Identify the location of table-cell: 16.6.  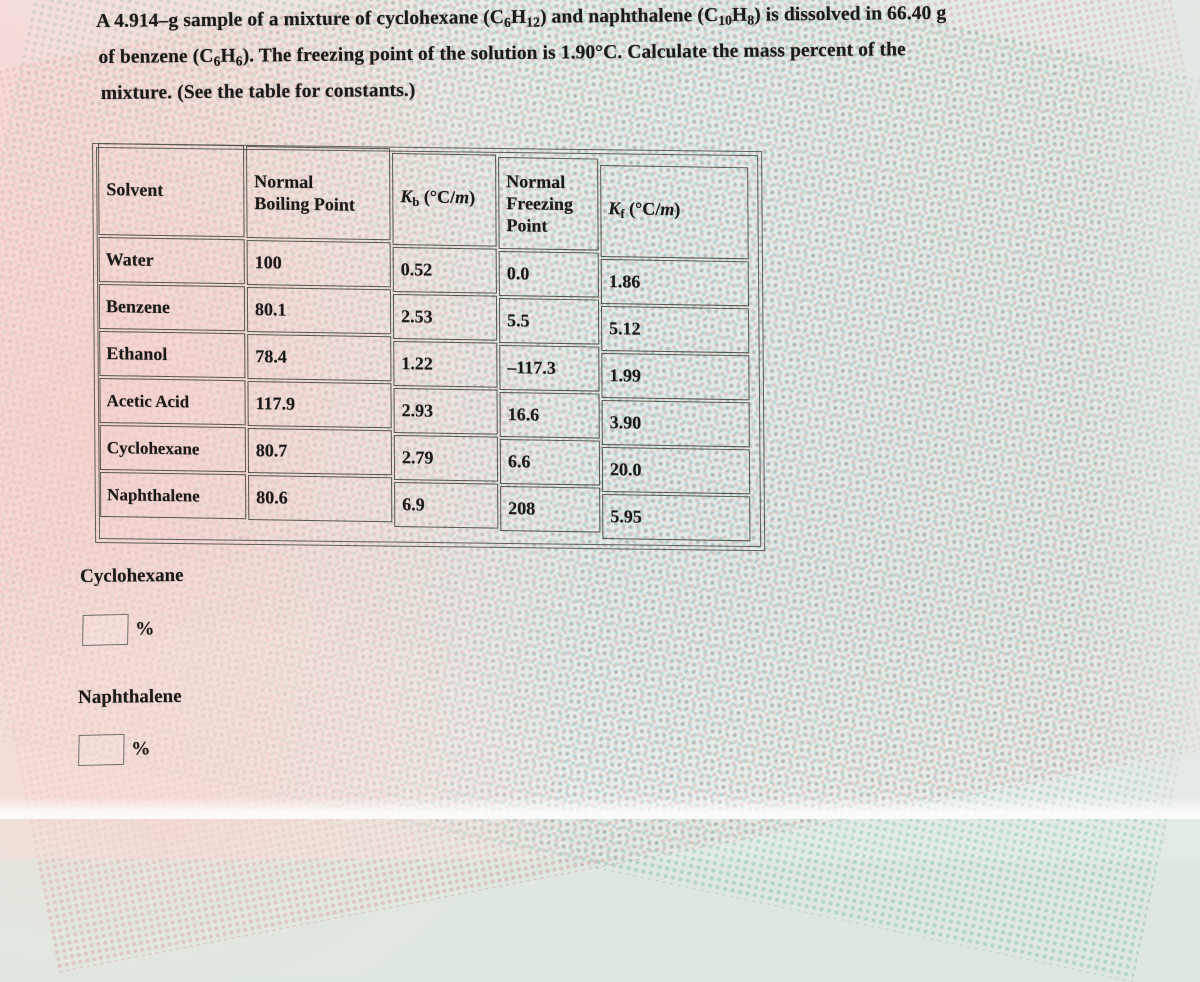
(549, 415).